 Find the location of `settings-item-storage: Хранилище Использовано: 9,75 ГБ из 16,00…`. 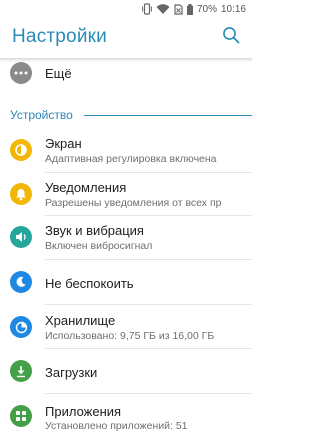

settings-item-storage: Хранилище Использовано: 9,75 ГБ из 16,00… is located at coordinates (126, 326).